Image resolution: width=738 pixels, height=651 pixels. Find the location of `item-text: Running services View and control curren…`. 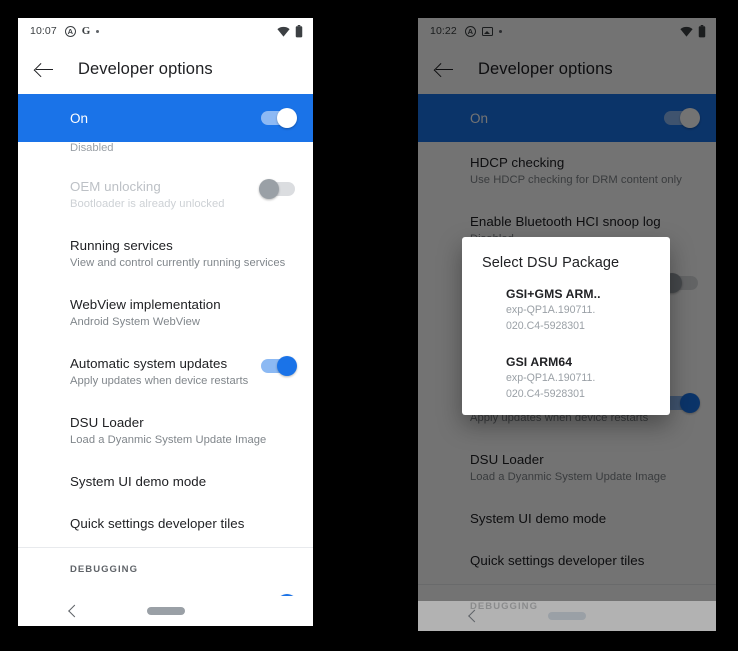

item-text: Running services View and control curren… is located at coordinates (182, 254).